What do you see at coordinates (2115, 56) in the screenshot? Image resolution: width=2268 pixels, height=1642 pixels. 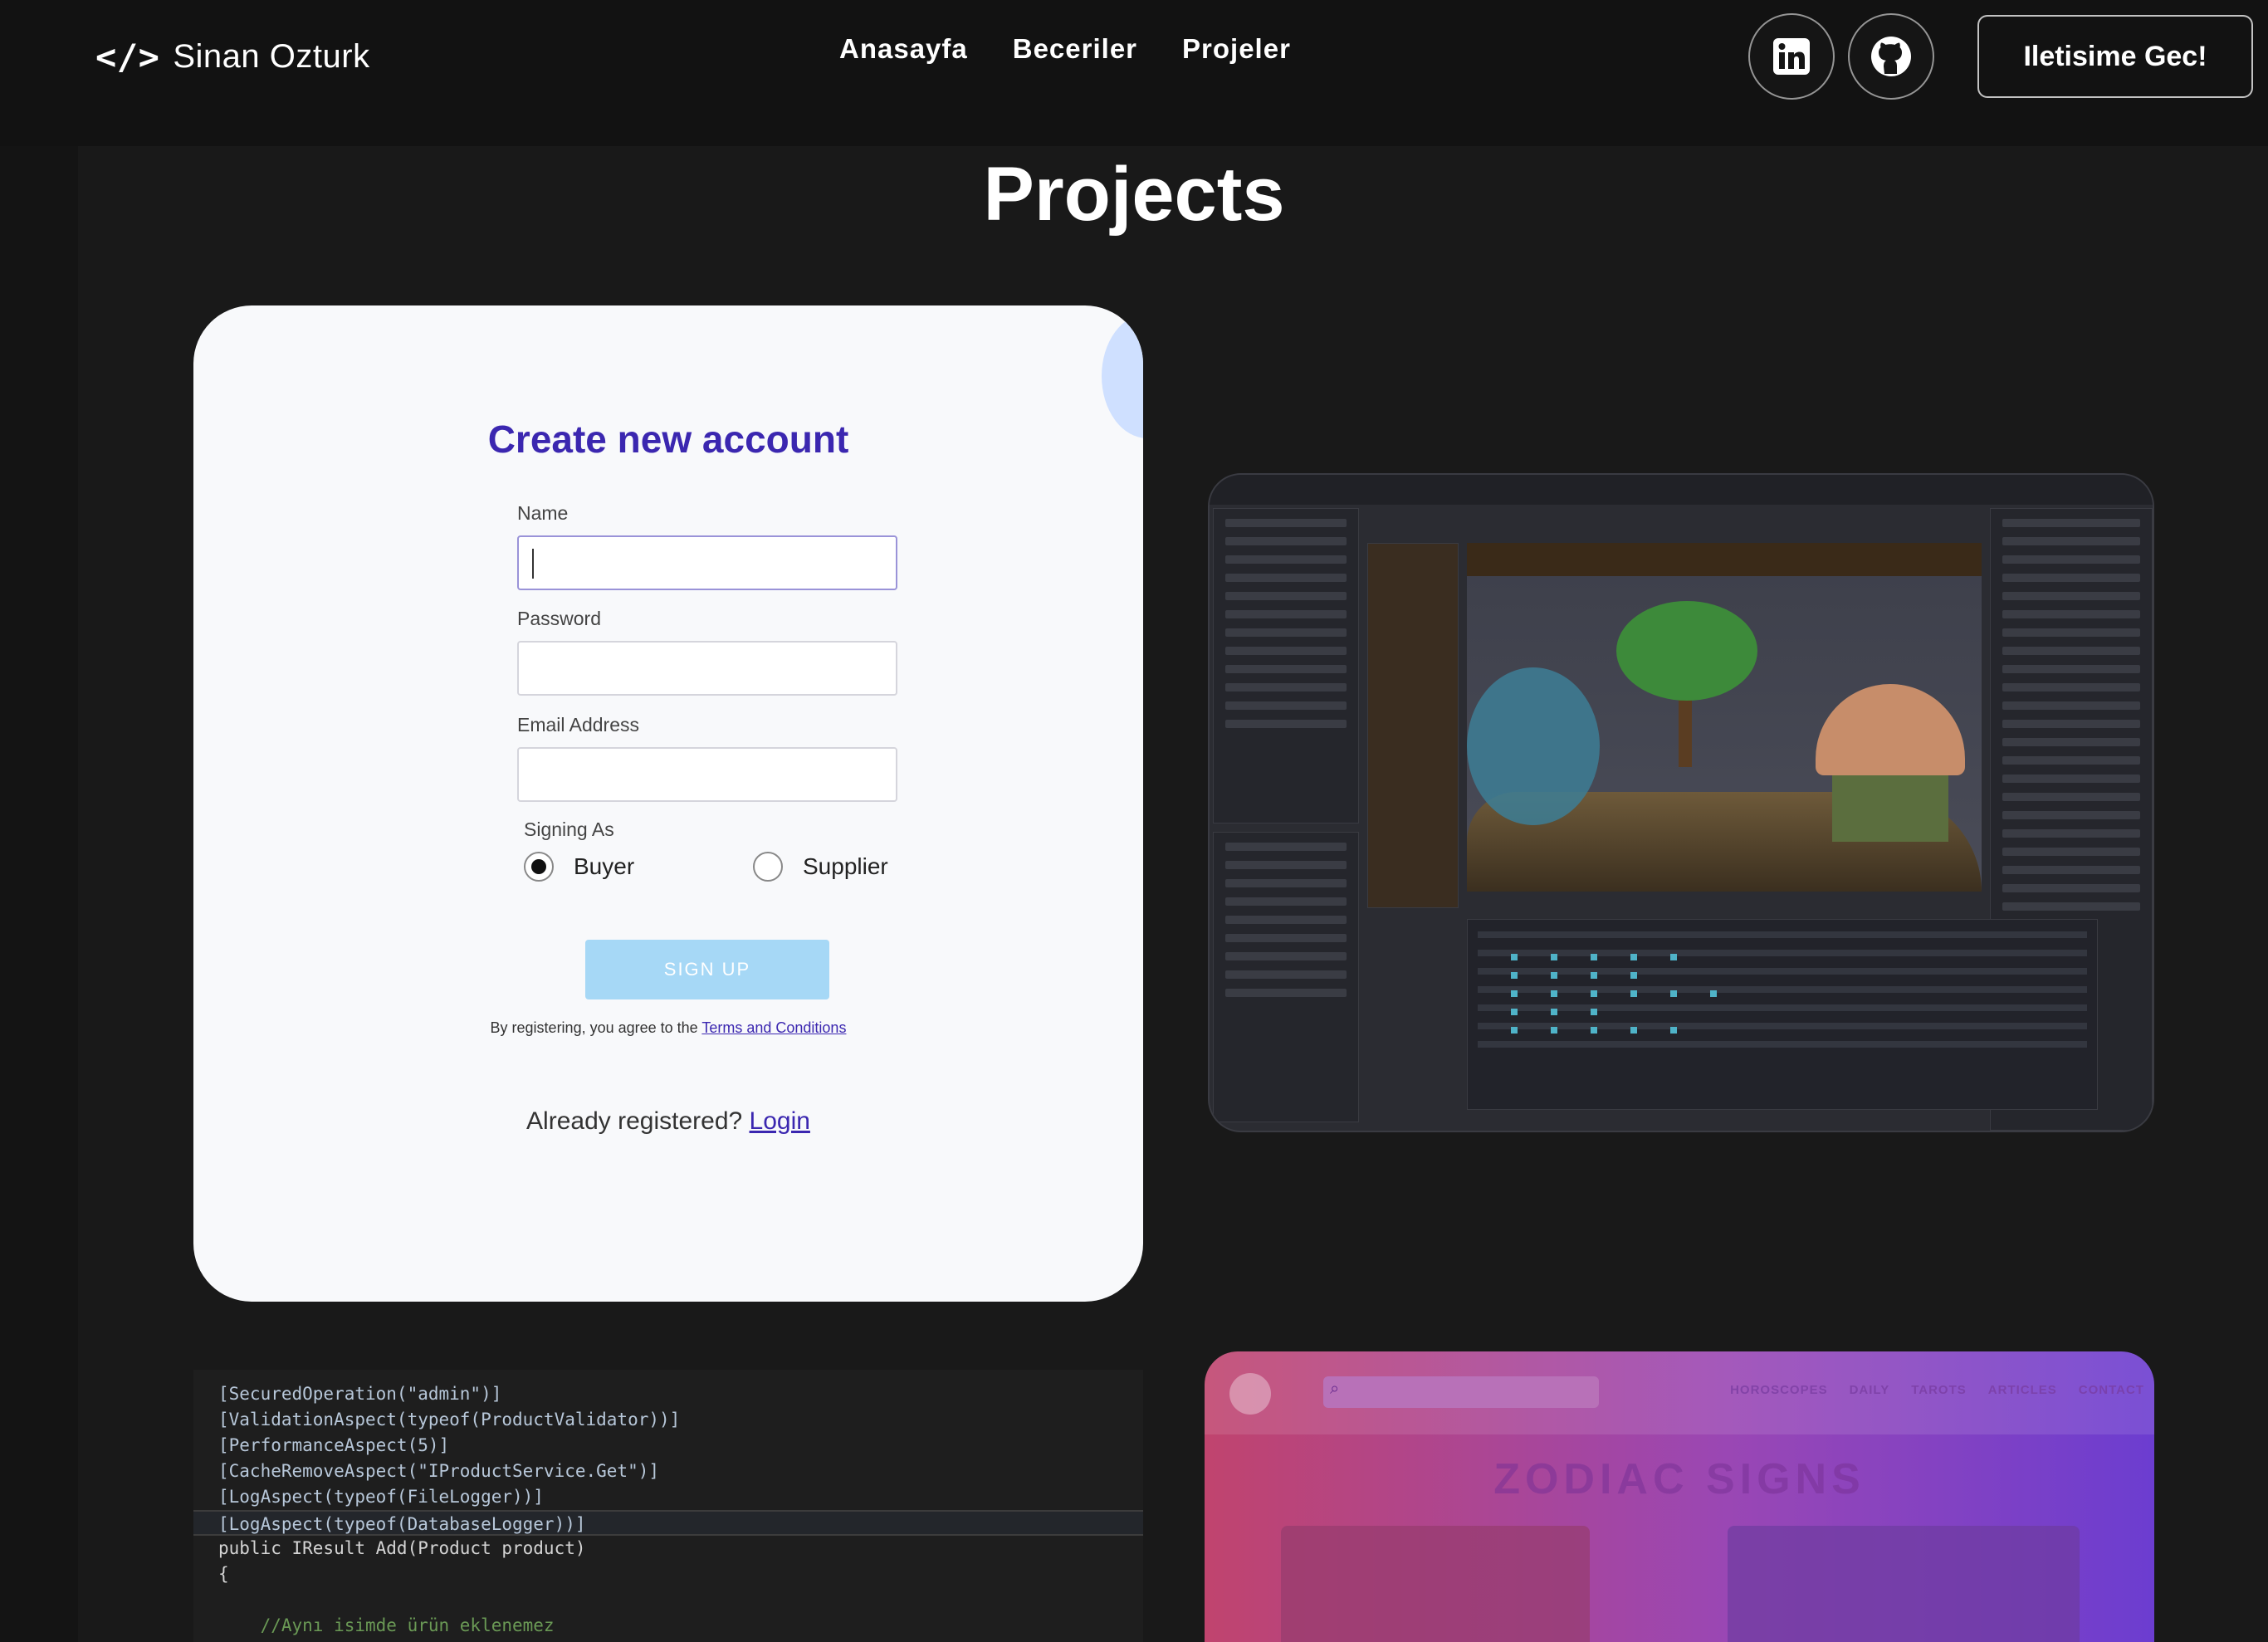 I see `contact-cta-button: Iletisime Gec!` at bounding box center [2115, 56].